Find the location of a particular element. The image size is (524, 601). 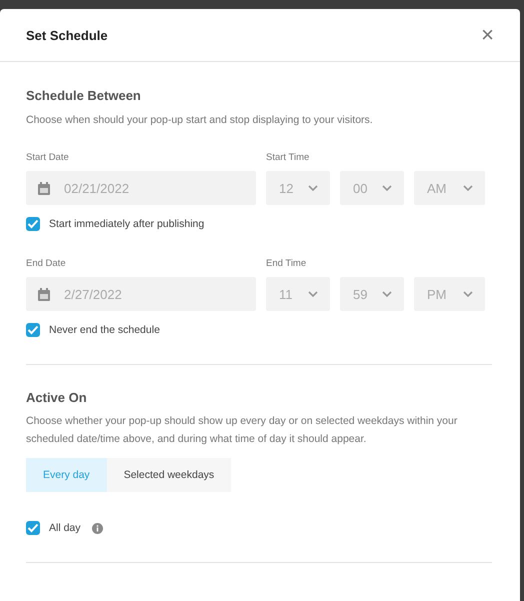

field-label: End Date is located at coordinates (46, 263).